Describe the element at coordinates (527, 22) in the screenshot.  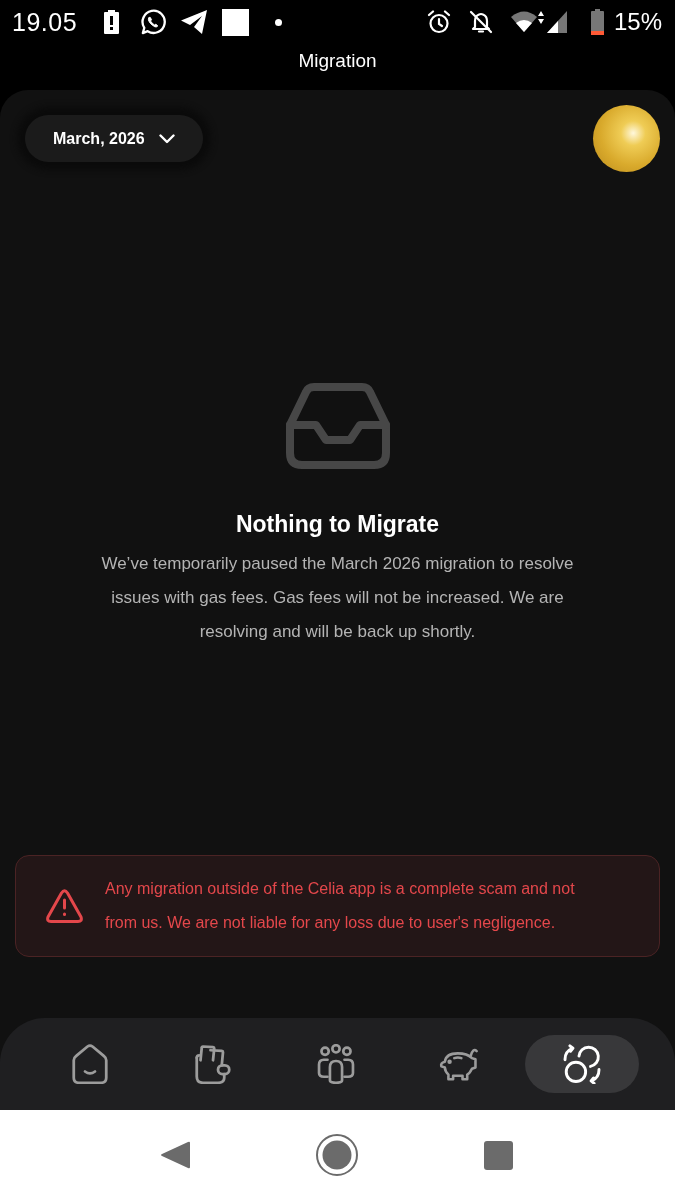
I see `wifi-icon` at that location.